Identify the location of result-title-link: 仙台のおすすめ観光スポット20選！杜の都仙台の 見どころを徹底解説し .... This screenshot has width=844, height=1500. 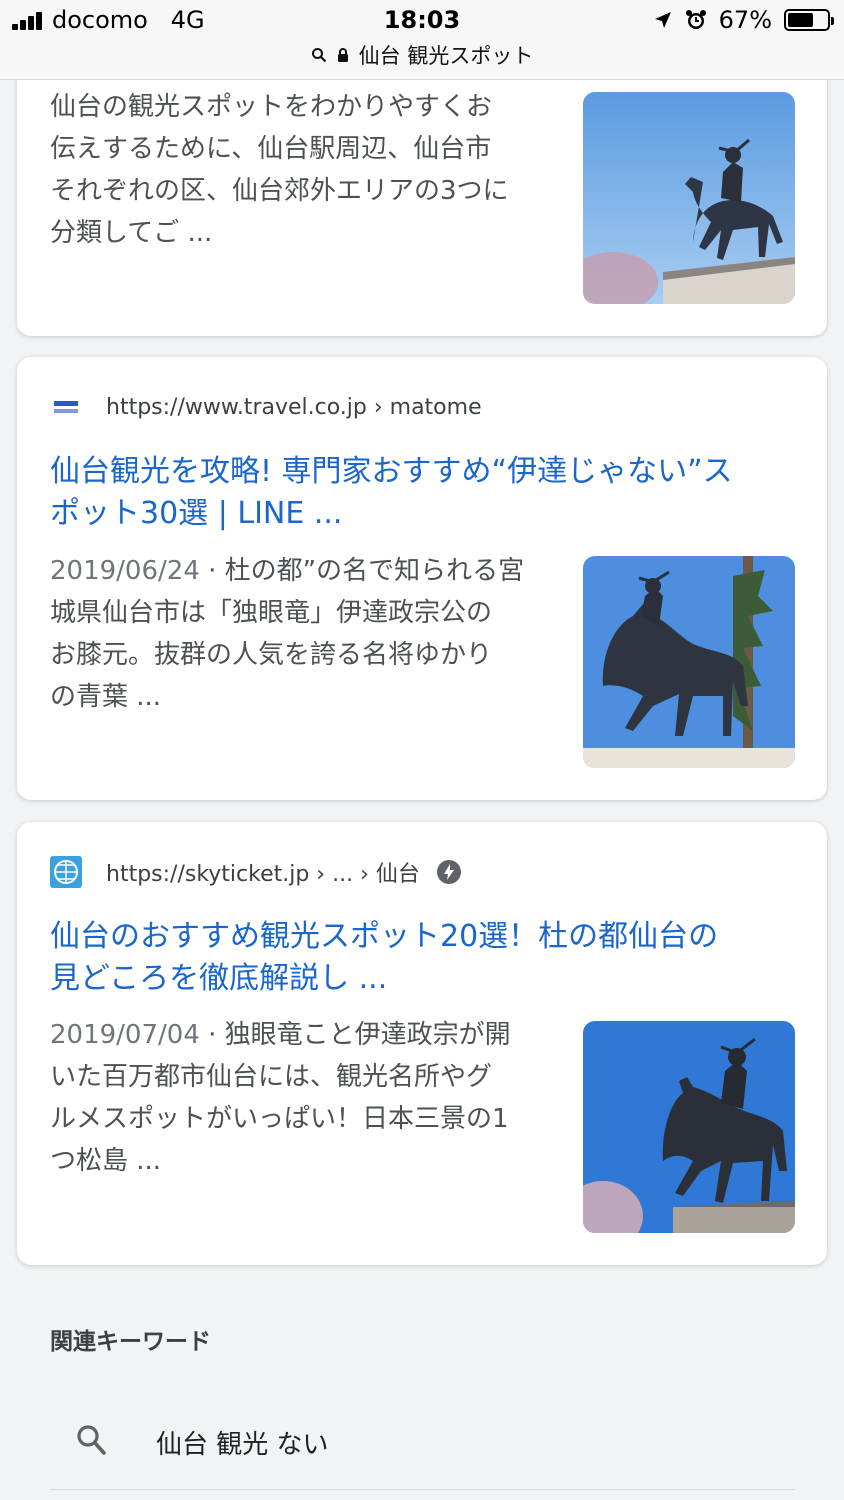
(420, 958).